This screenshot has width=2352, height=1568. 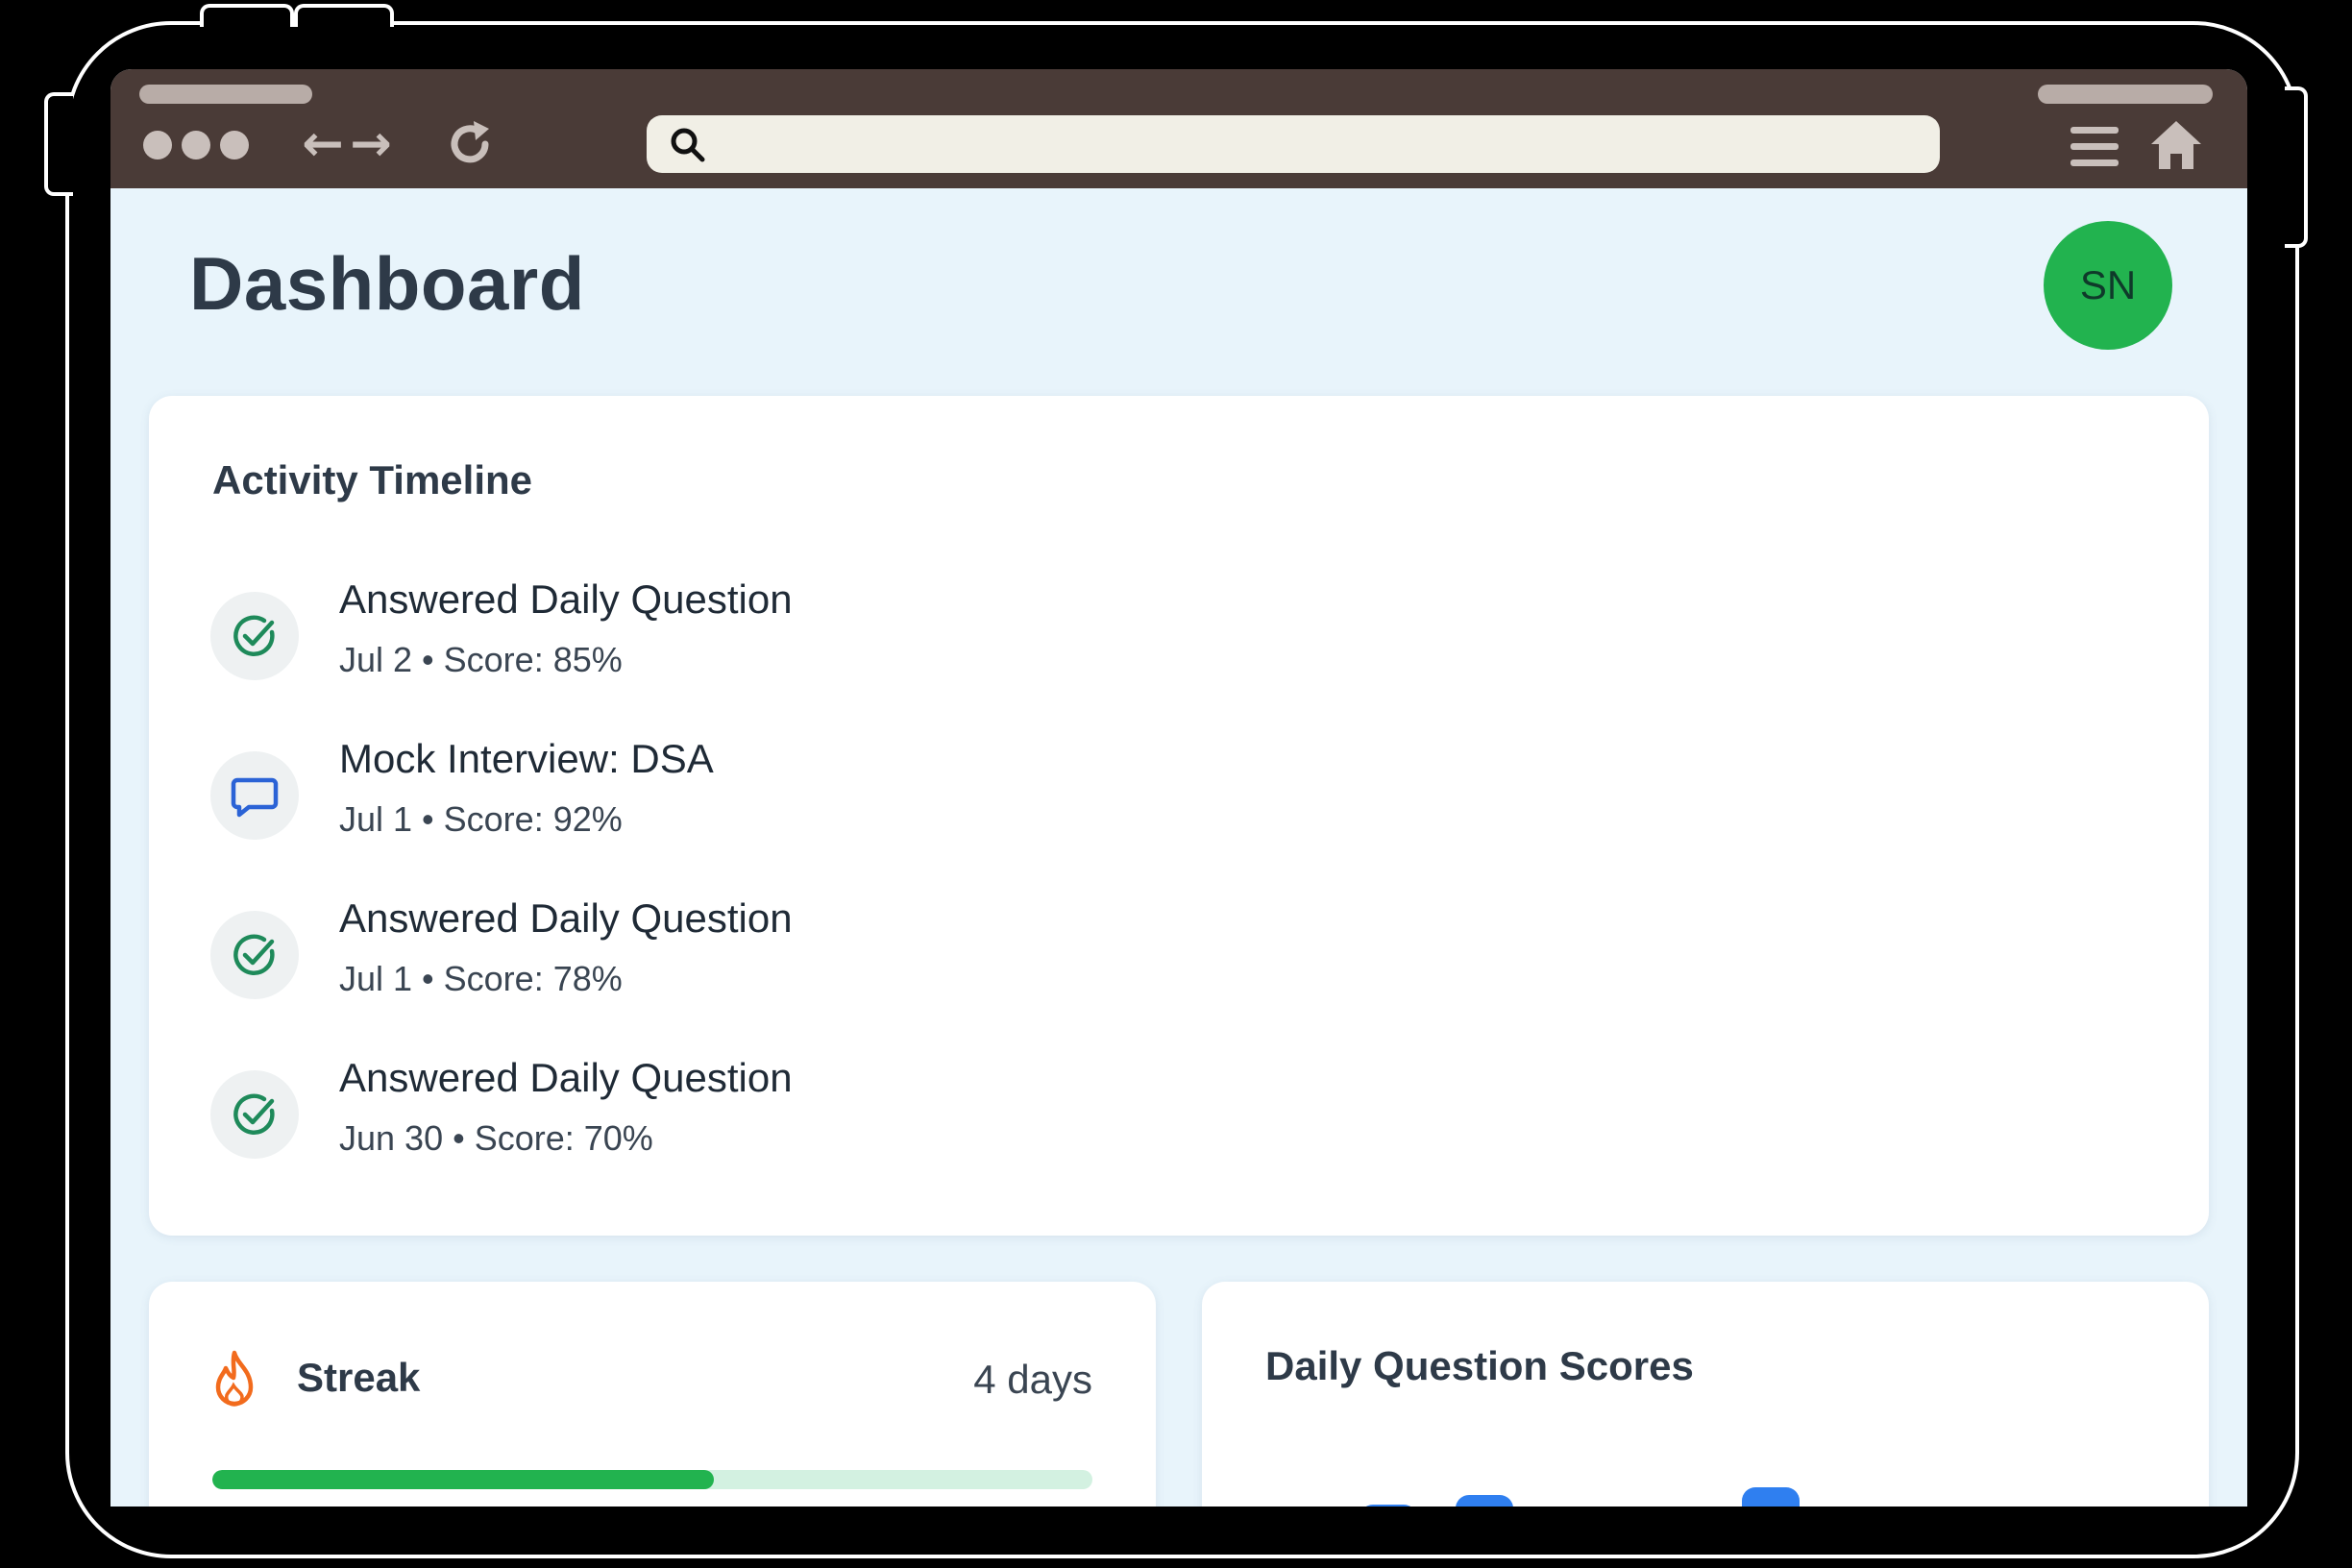 I want to click on url-input, so click(x=1321, y=145).